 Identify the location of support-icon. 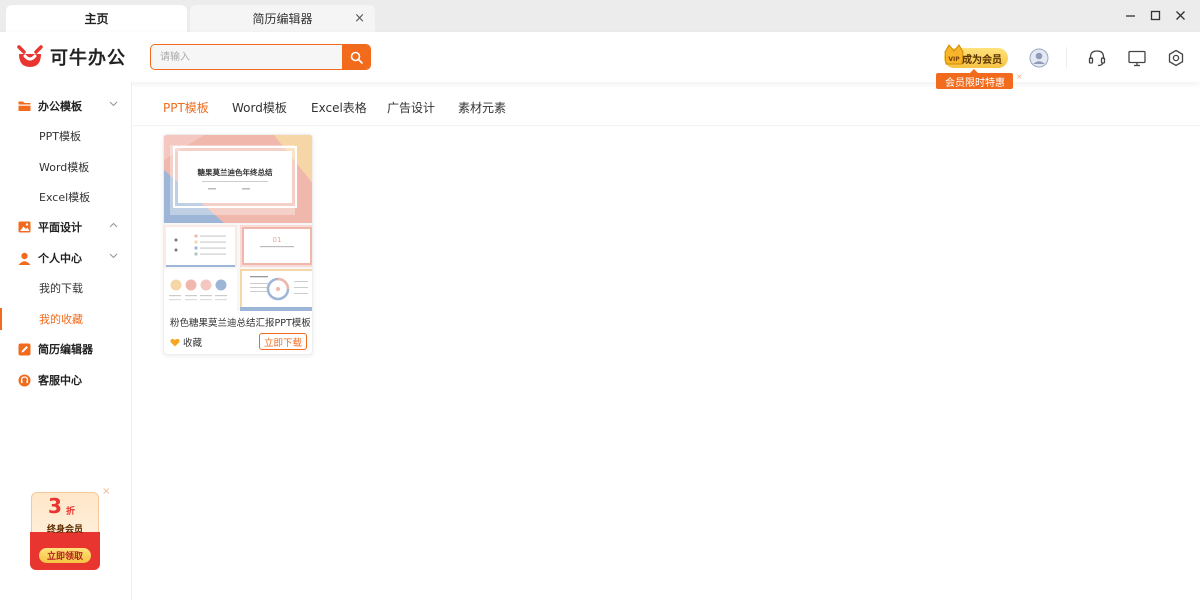
(24, 380).